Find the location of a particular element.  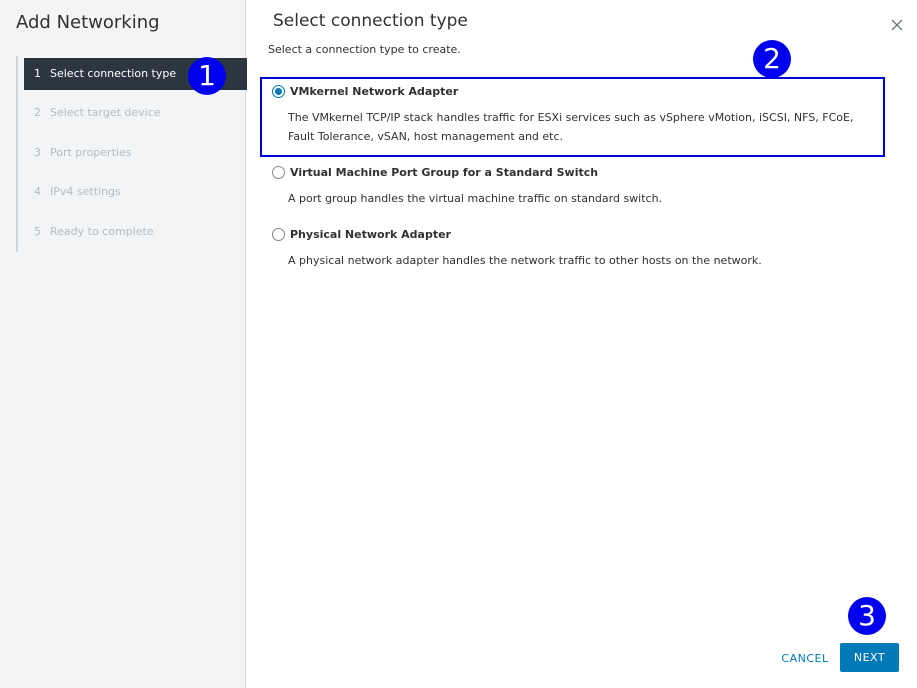

step-label: Select target device is located at coordinates (105, 112).